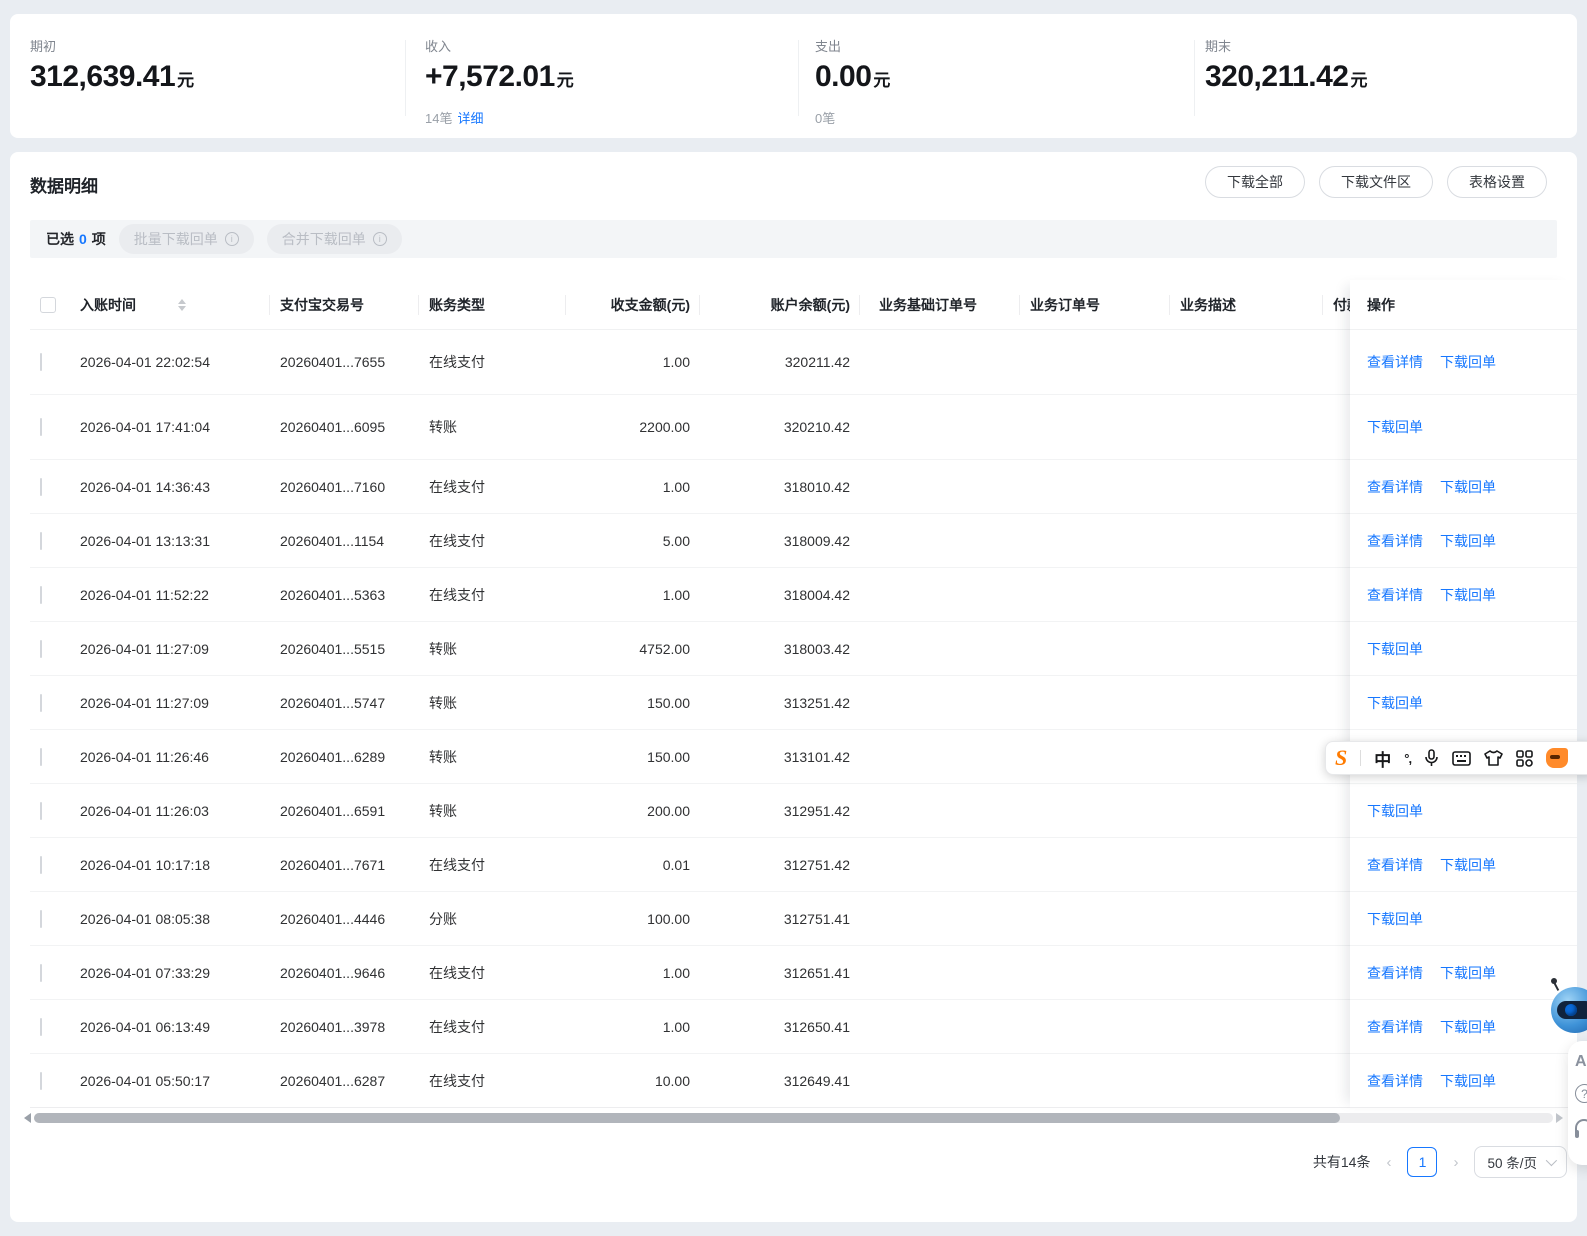  What do you see at coordinates (1566, 1008) in the screenshot?
I see `robot-assistant-icon` at bounding box center [1566, 1008].